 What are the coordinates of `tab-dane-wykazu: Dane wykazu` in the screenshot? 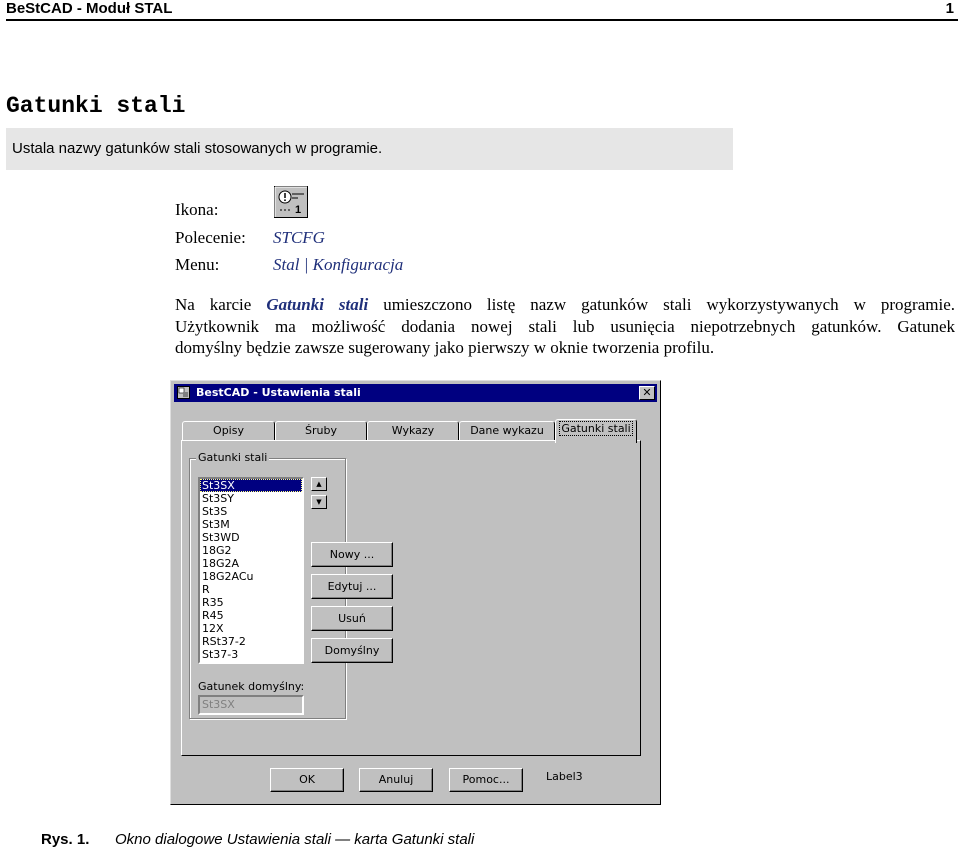 It's located at (507, 431).